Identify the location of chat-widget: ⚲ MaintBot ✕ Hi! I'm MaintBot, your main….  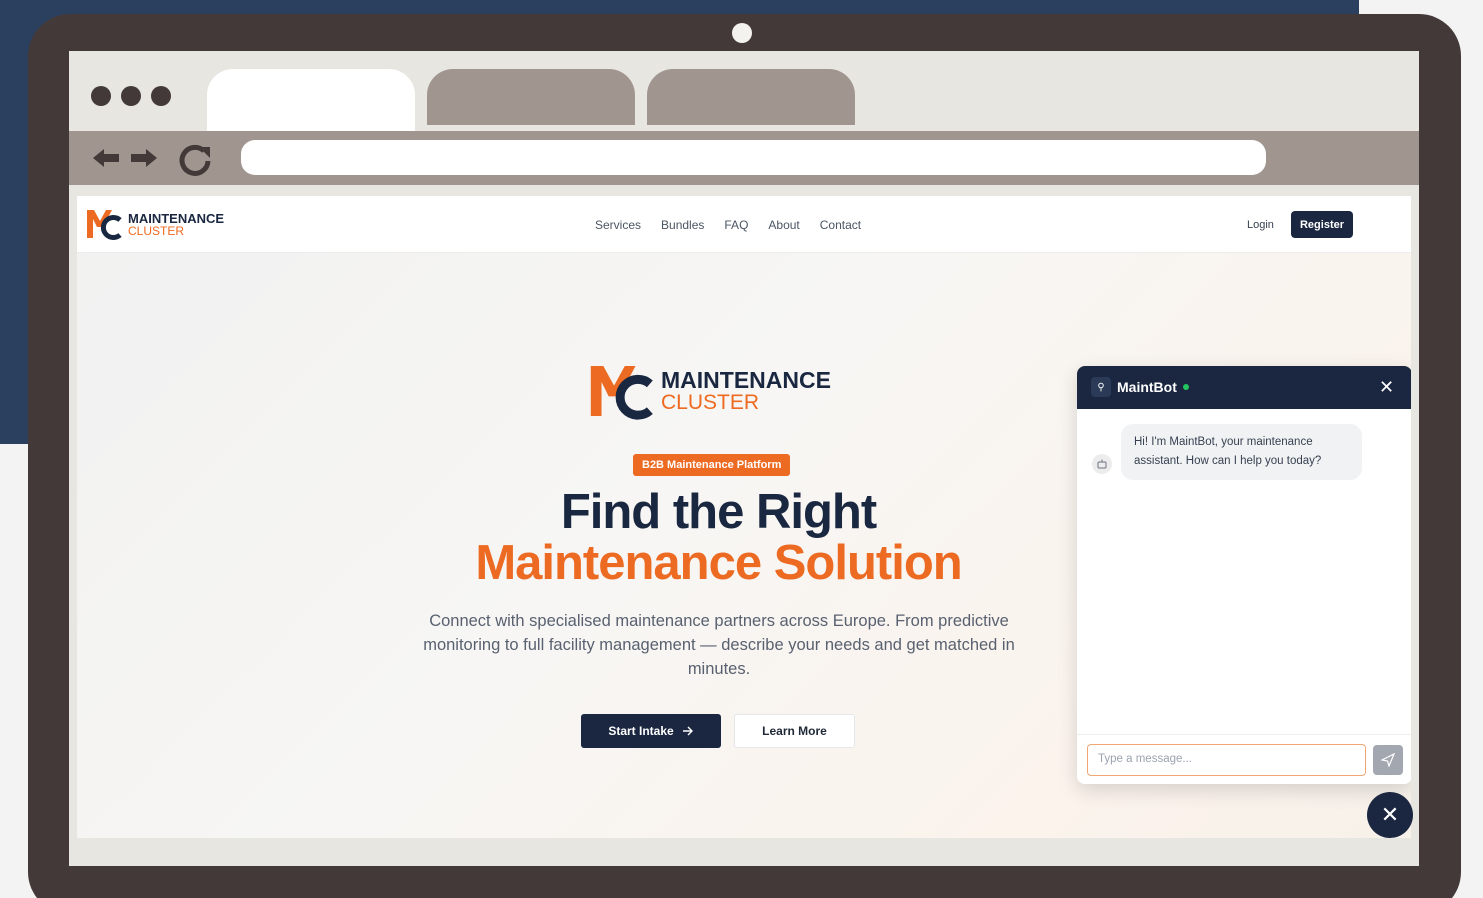
(1244, 575).